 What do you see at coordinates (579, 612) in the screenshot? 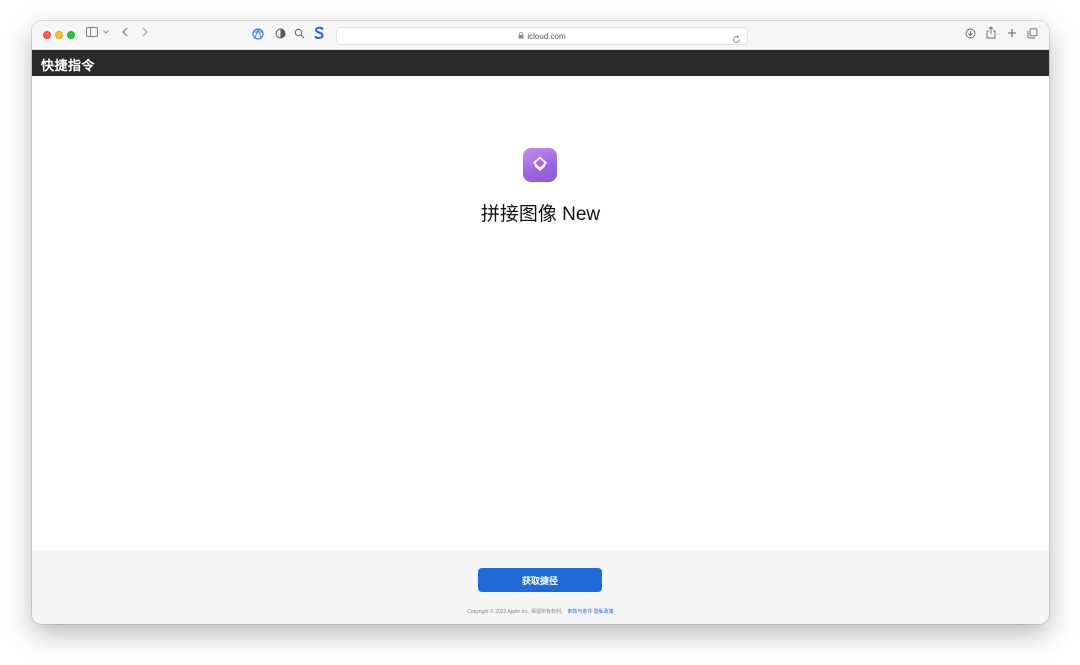
I see `terms-link: 条款与条件` at bounding box center [579, 612].